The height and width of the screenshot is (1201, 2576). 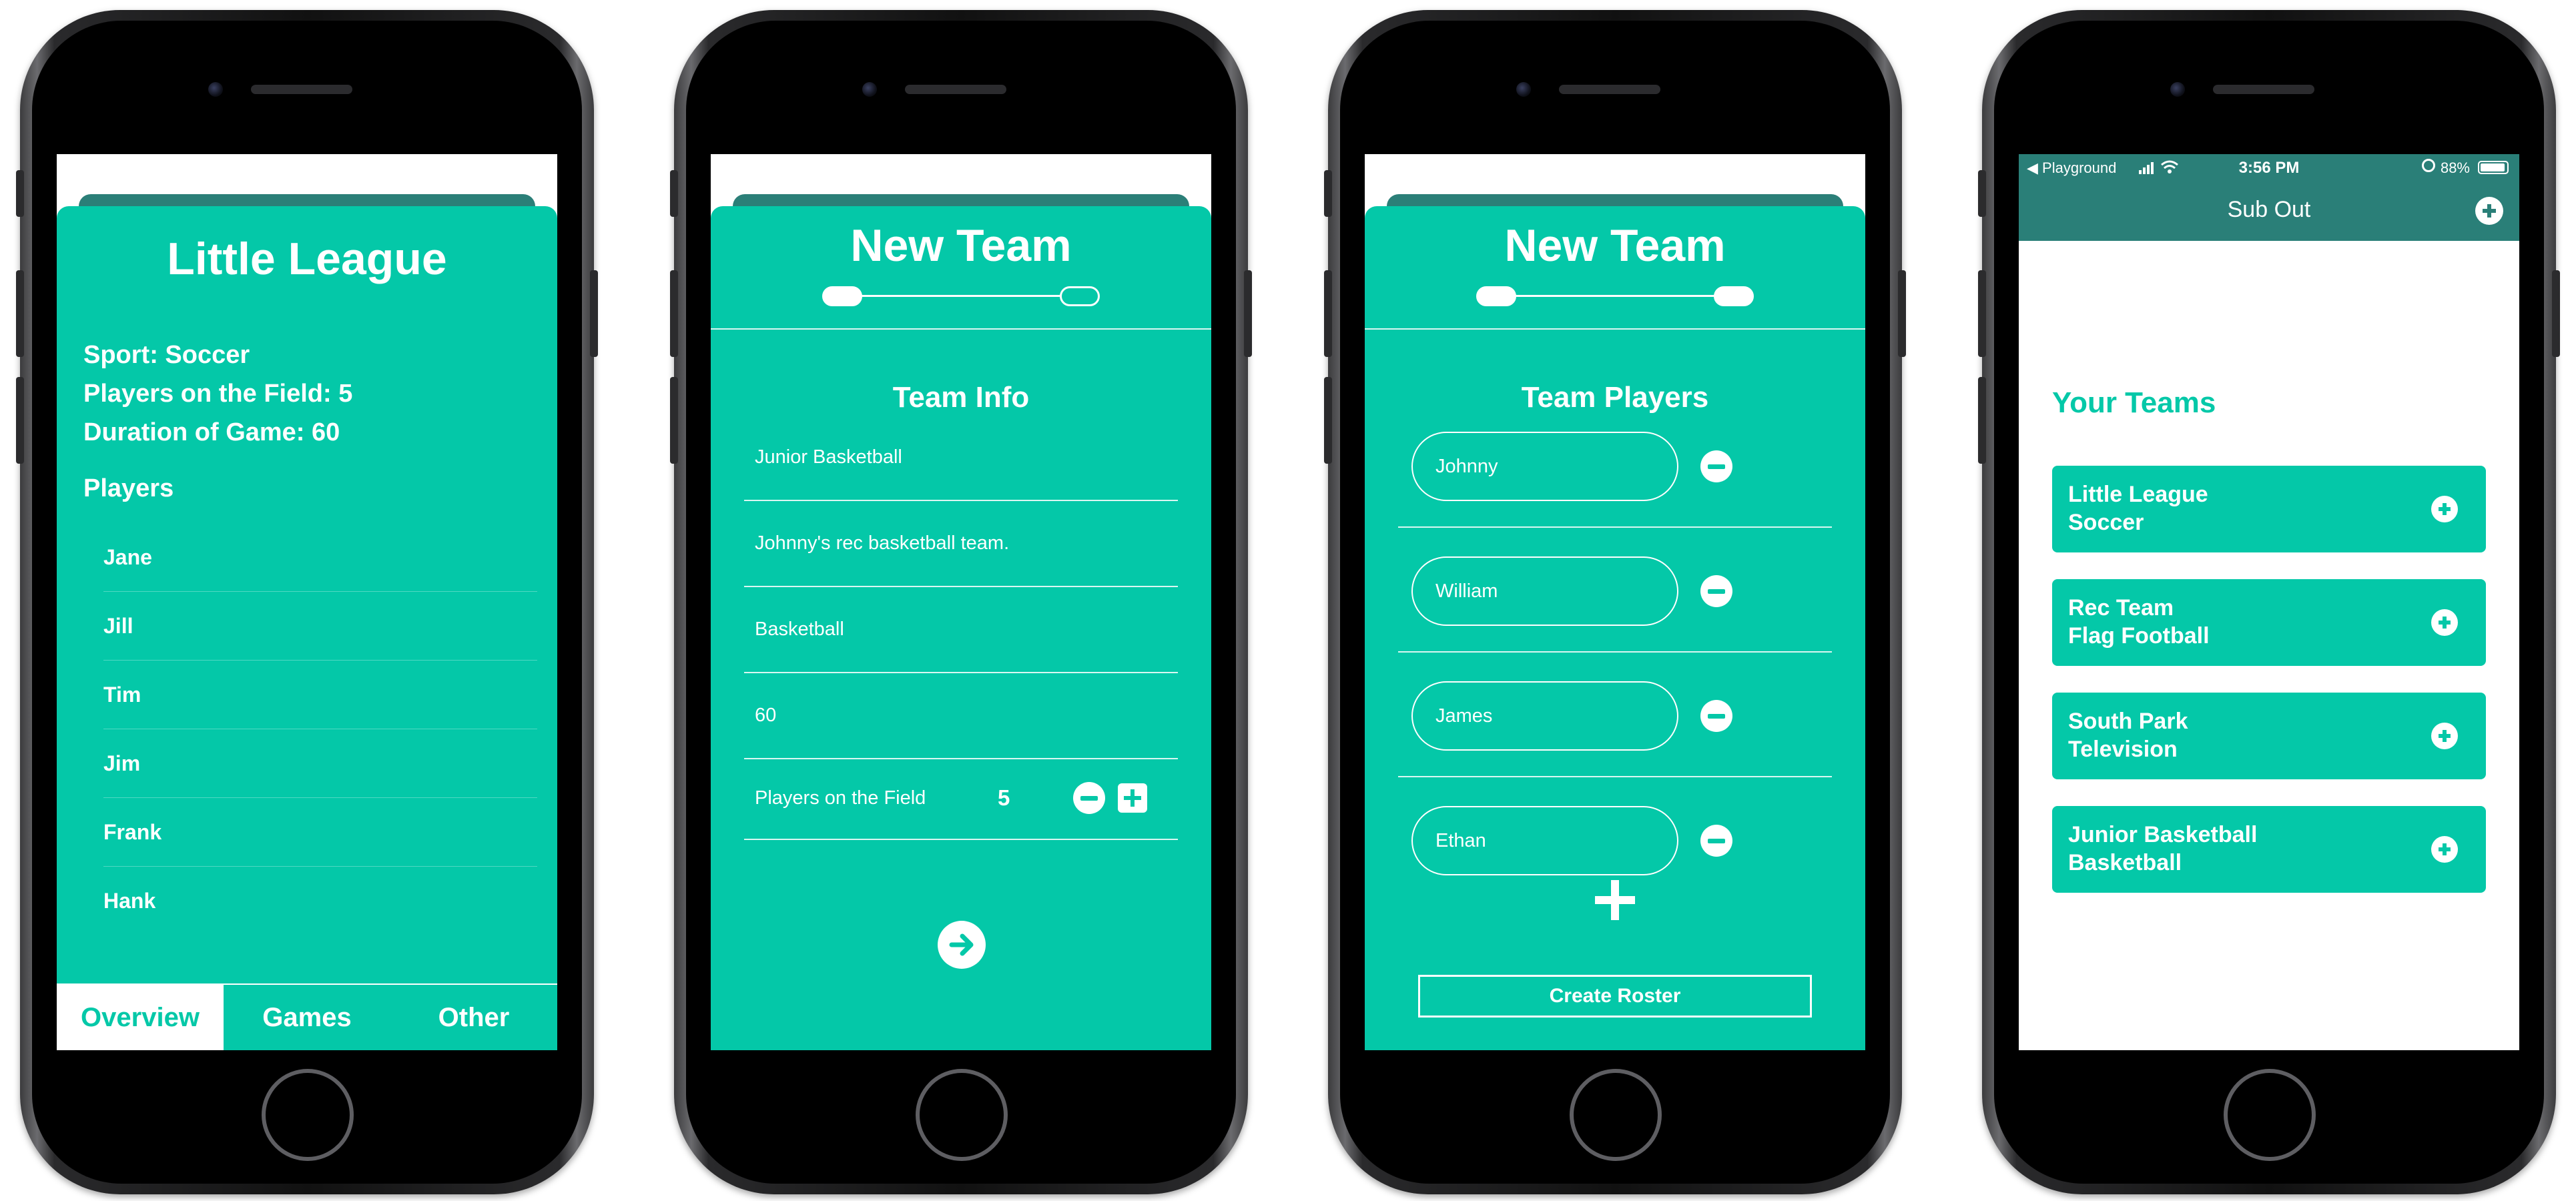 I want to click on team-description-field: Johnny's rec basketball team., so click(x=961, y=544).